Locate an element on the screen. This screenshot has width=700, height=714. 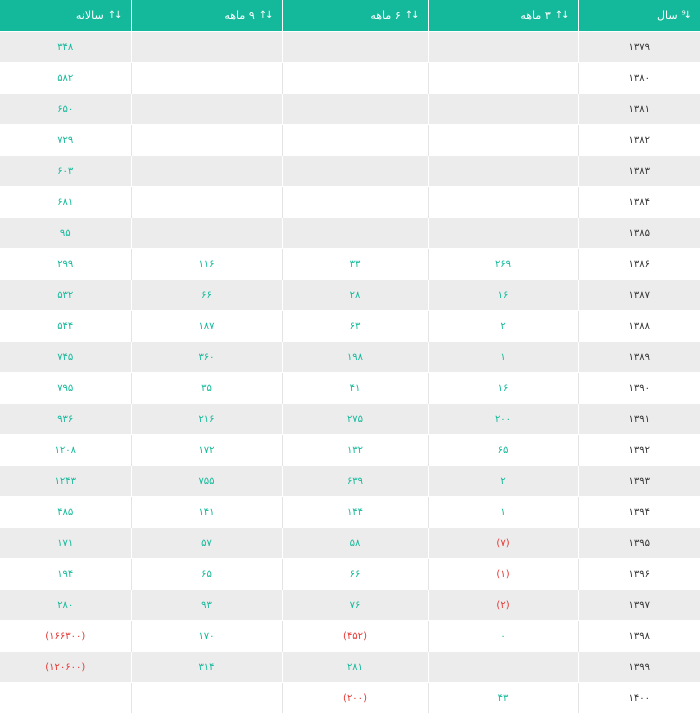
cell-annual: ۲۹۹ is located at coordinates (65, 264).